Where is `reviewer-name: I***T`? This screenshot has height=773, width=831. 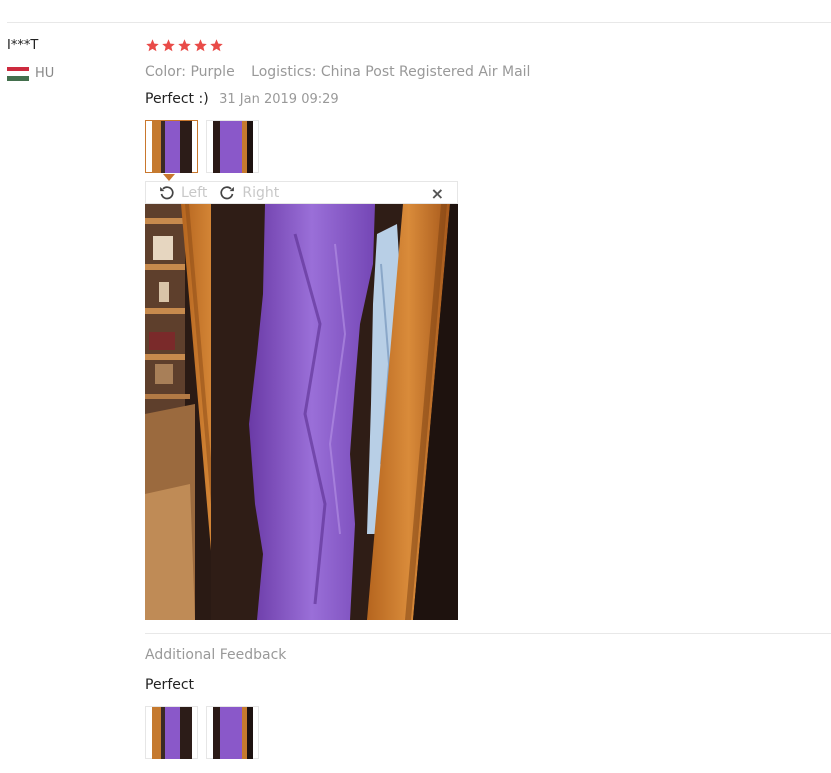
reviewer-name: I***T is located at coordinates (23, 45).